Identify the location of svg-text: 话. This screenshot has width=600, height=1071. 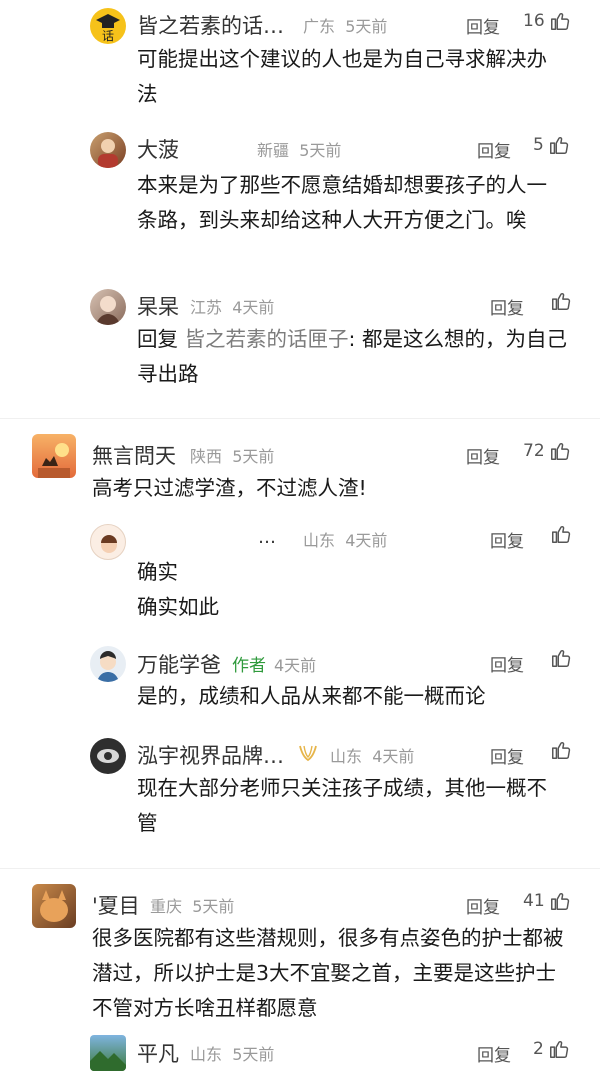
(108, 36).